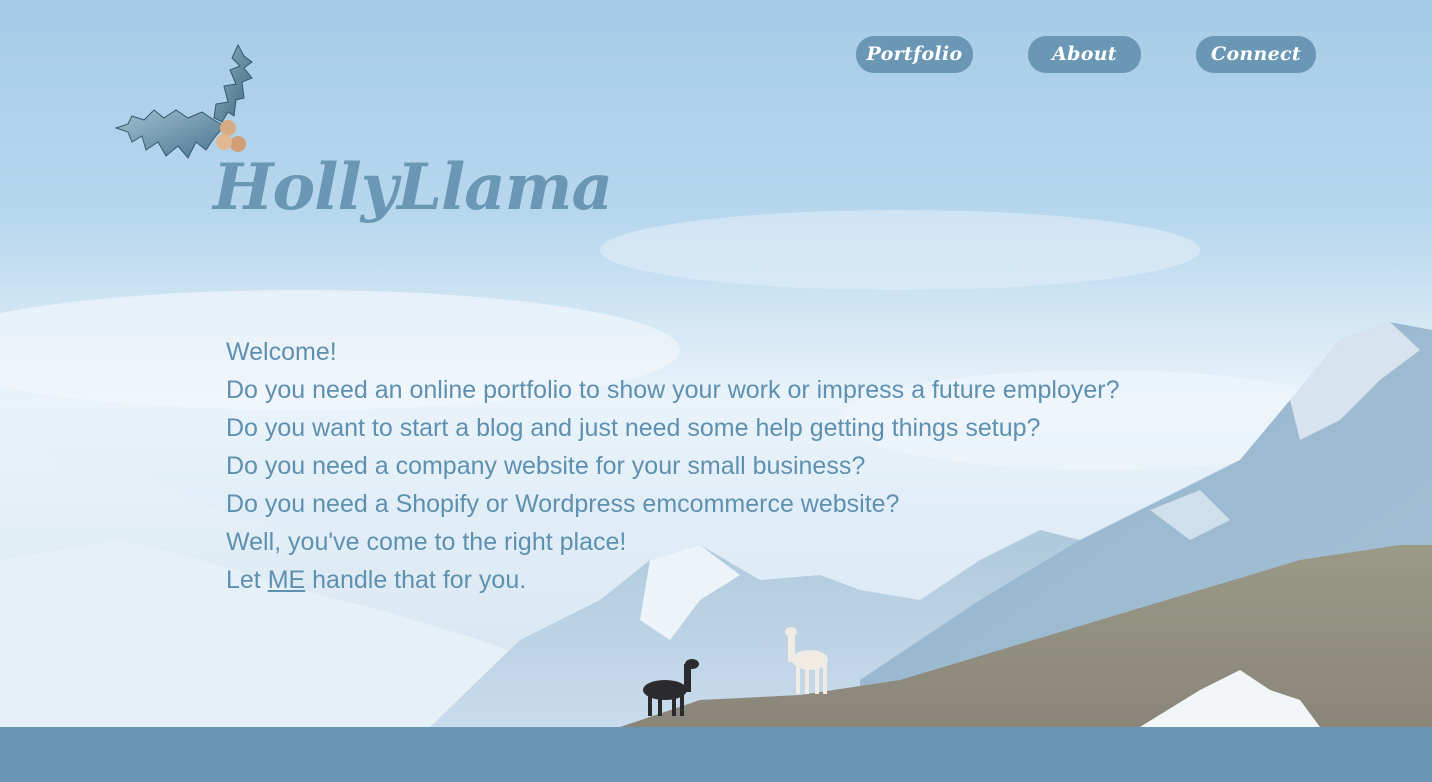 Image resolution: width=1432 pixels, height=782 pixels. What do you see at coordinates (281, 352) in the screenshot?
I see `intro-line: Welcome!` at bounding box center [281, 352].